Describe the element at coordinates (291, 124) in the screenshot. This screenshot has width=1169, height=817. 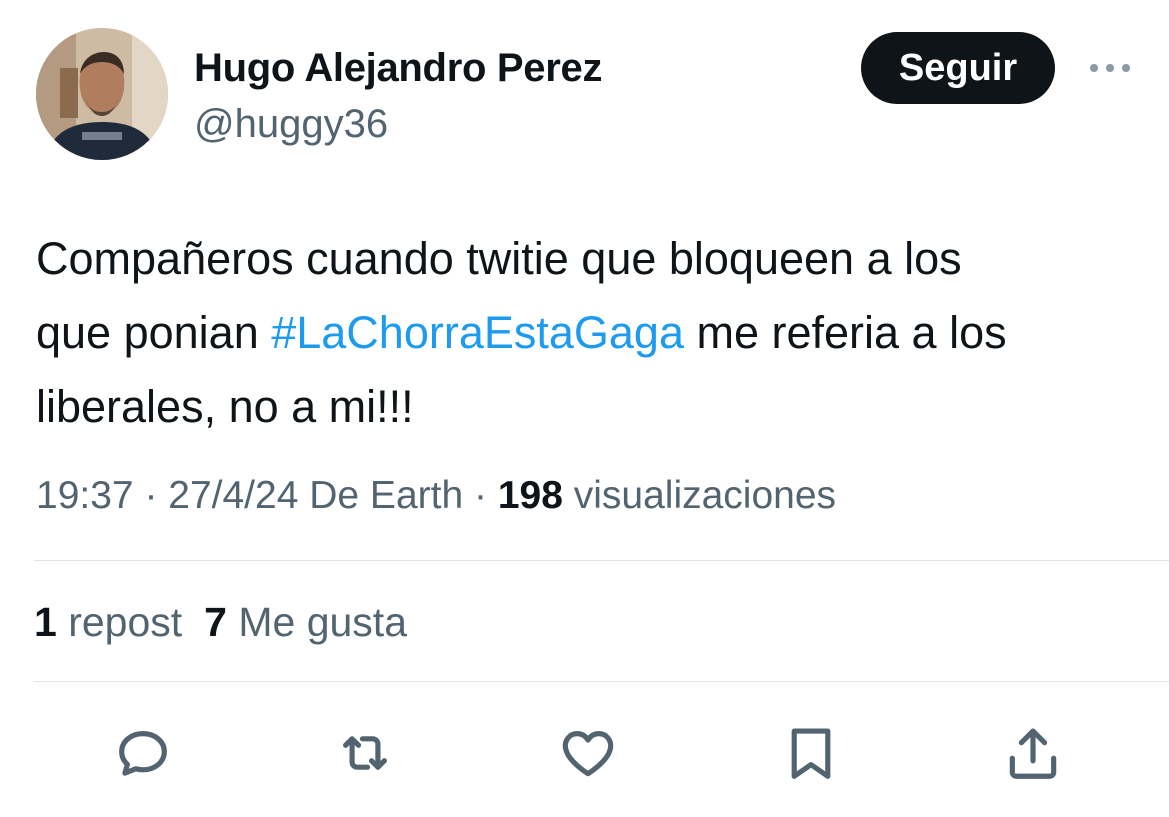
I see `author-handle: @huggy36` at that location.